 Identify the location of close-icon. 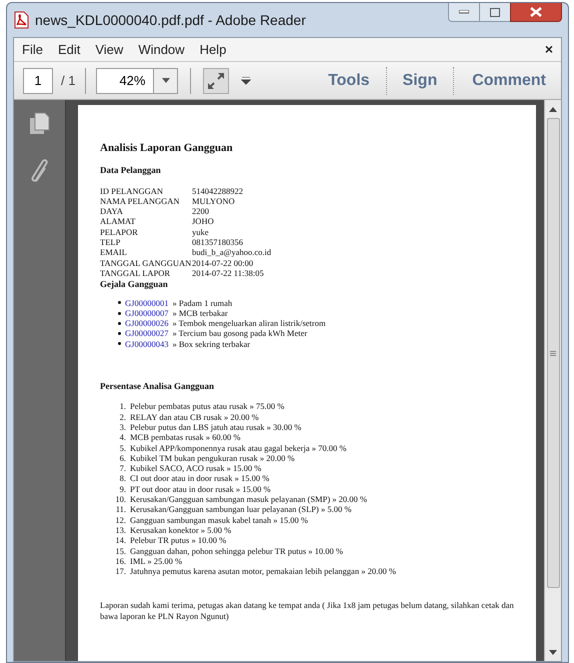
(536, 12).